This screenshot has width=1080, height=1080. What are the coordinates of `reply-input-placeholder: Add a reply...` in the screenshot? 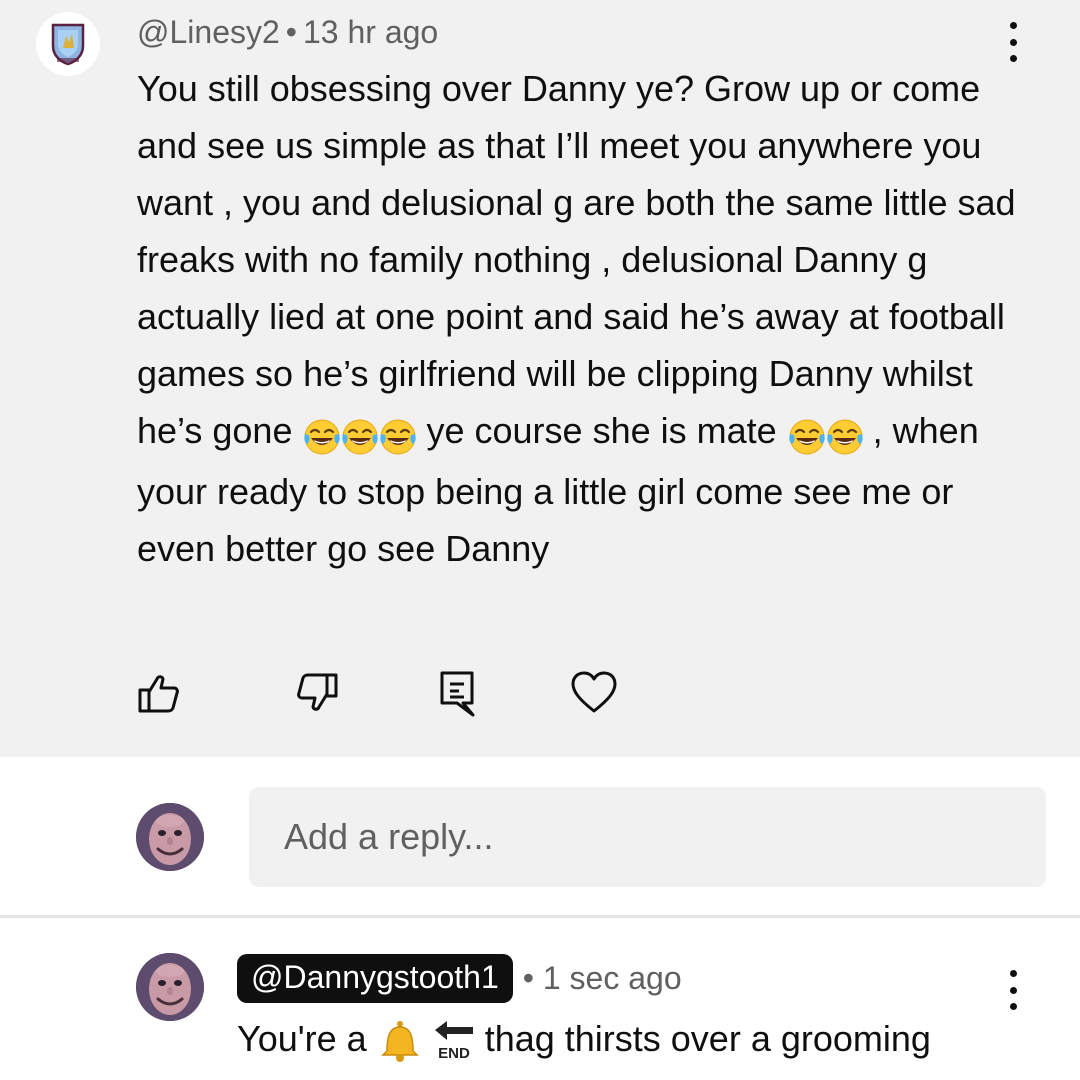 It's located at (389, 836).